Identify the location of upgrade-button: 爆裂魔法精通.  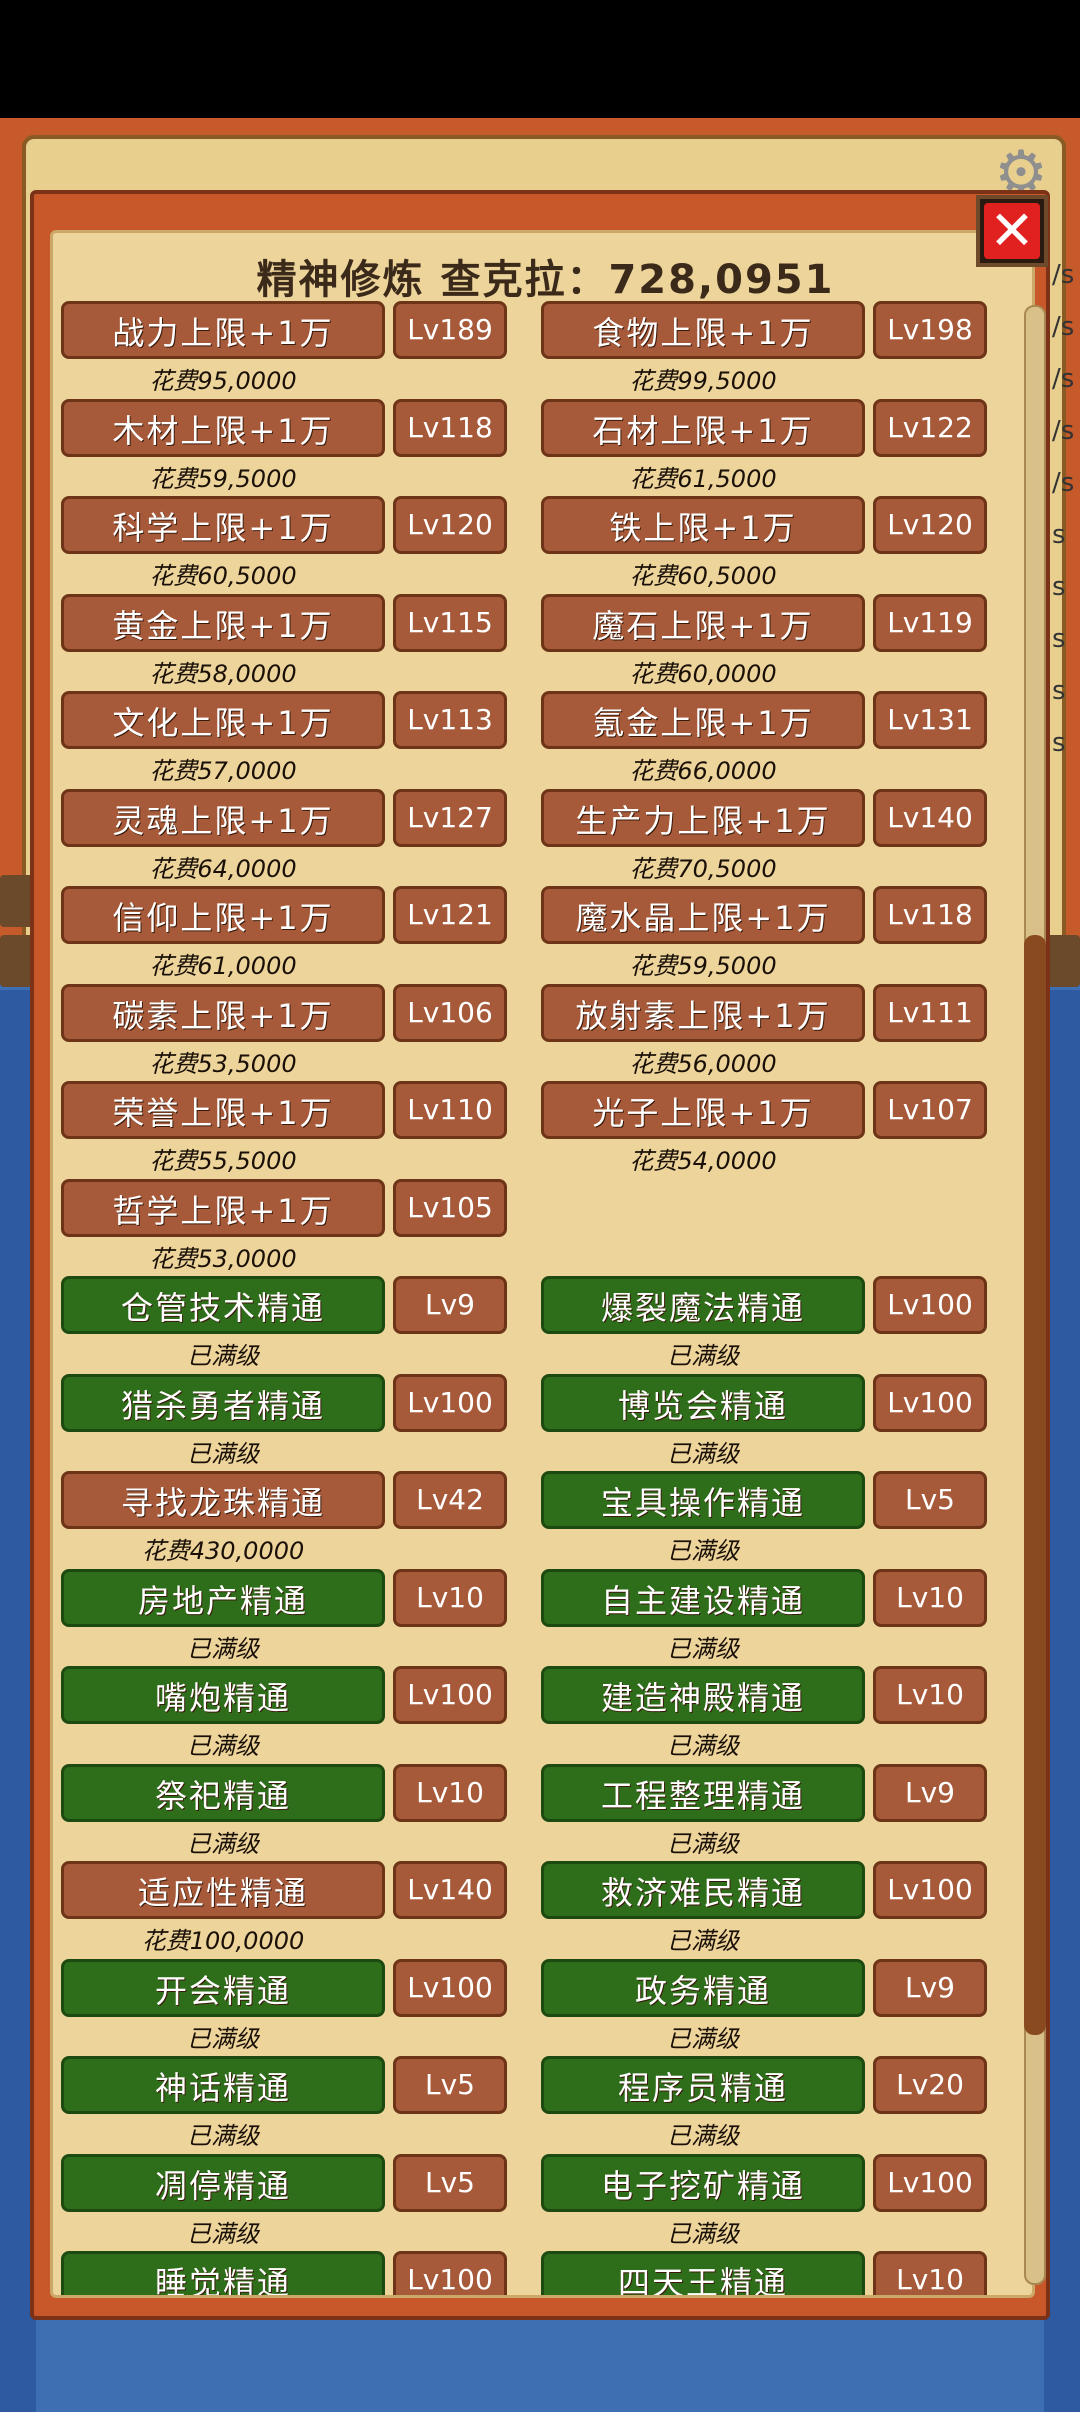
(703, 1305).